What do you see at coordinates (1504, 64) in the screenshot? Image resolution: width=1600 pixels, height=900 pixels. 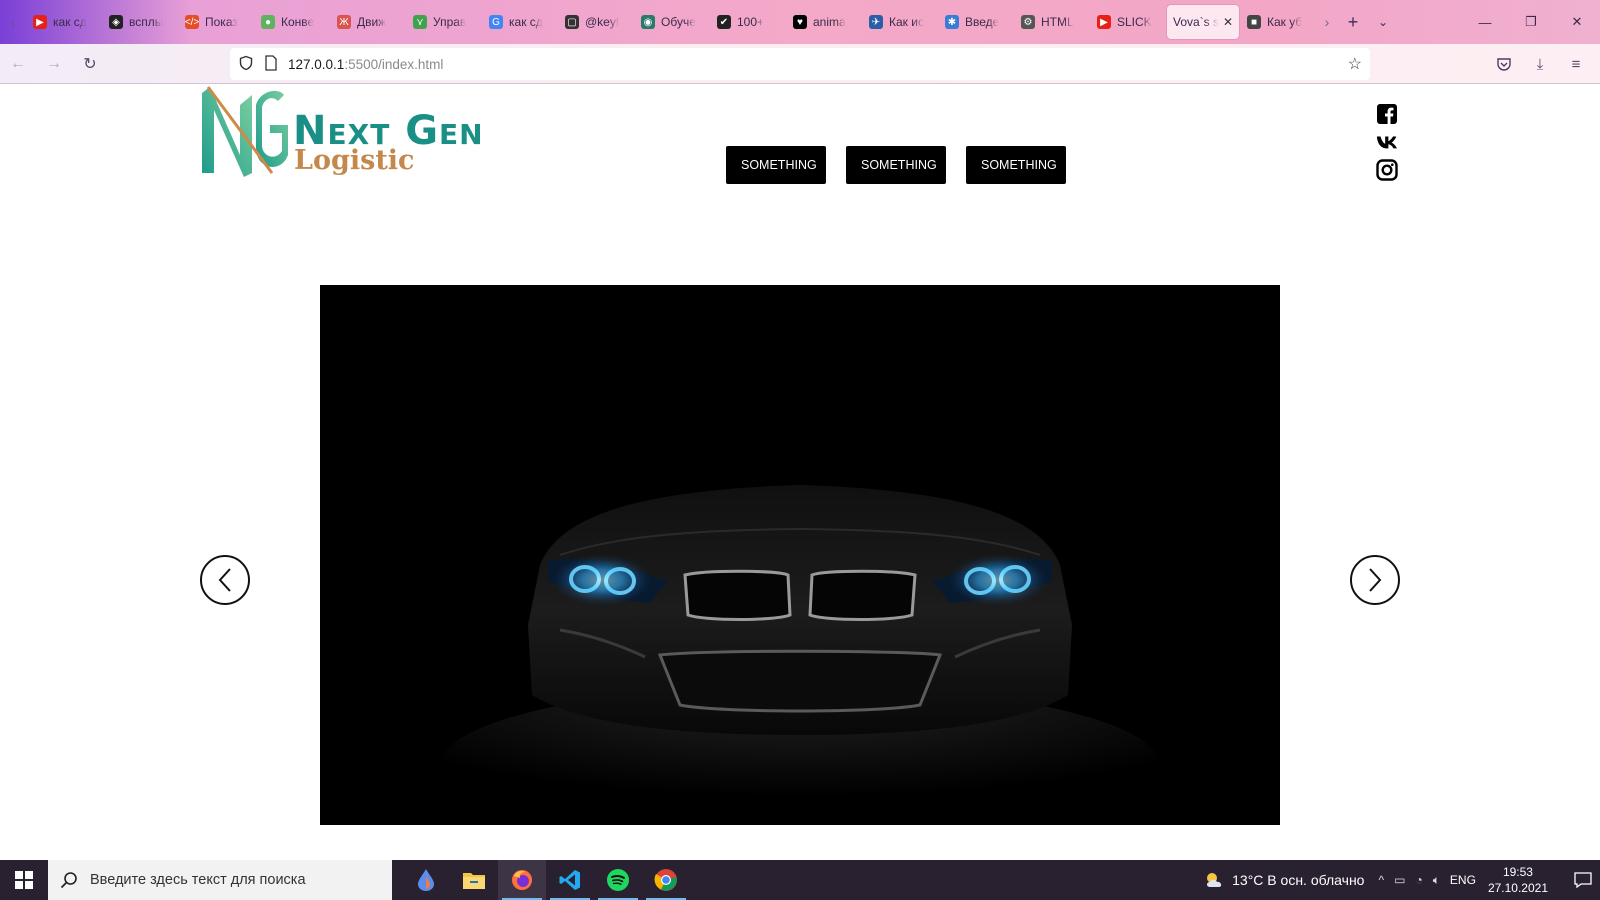 I see `pocket-icon` at bounding box center [1504, 64].